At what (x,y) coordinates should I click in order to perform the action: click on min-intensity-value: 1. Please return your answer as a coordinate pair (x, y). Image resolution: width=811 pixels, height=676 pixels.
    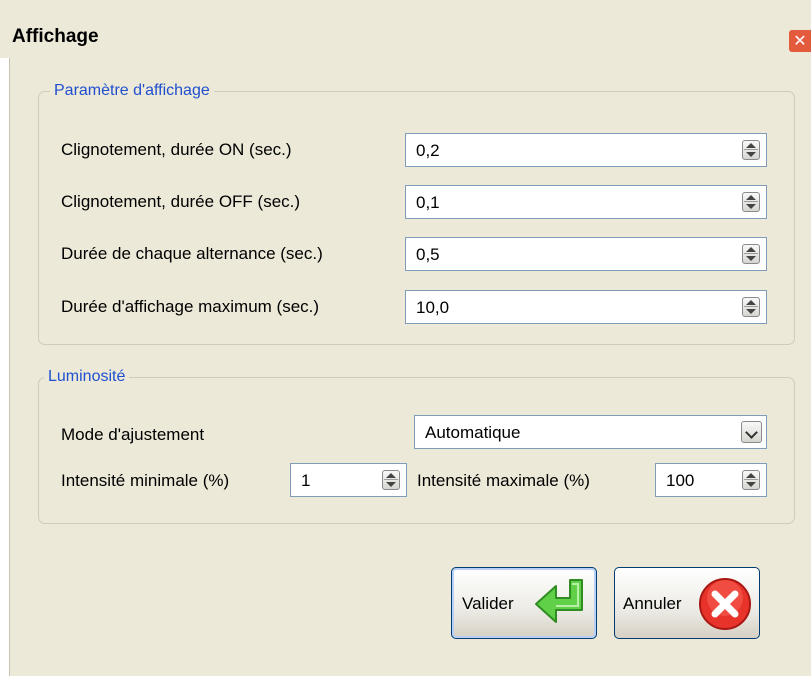
    Looking at the image, I should click on (306, 480).